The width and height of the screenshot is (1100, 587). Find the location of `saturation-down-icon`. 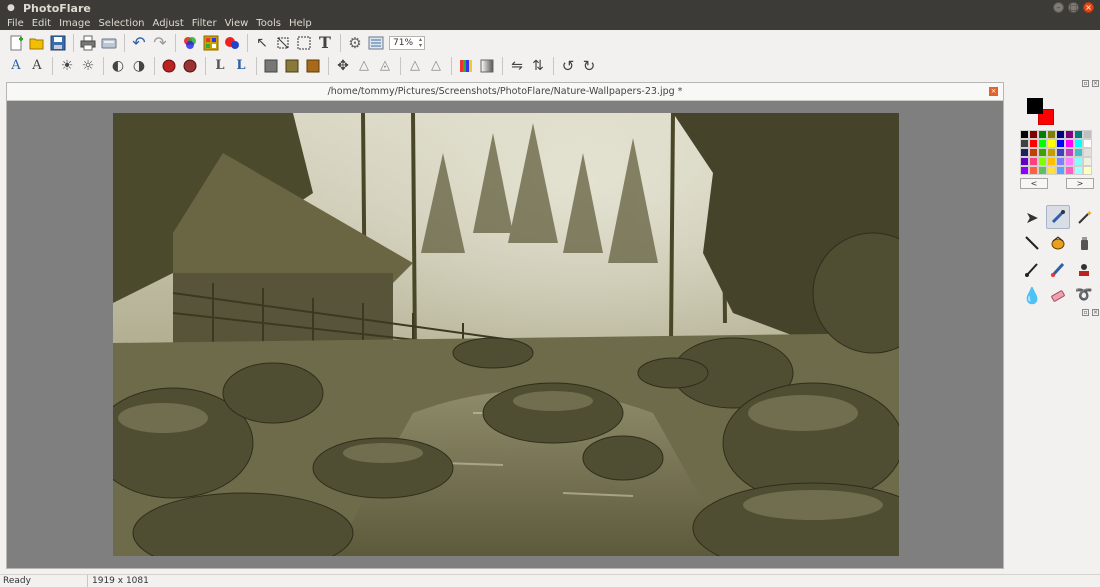

saturation-down-icon is located at coordinates (190, 66).